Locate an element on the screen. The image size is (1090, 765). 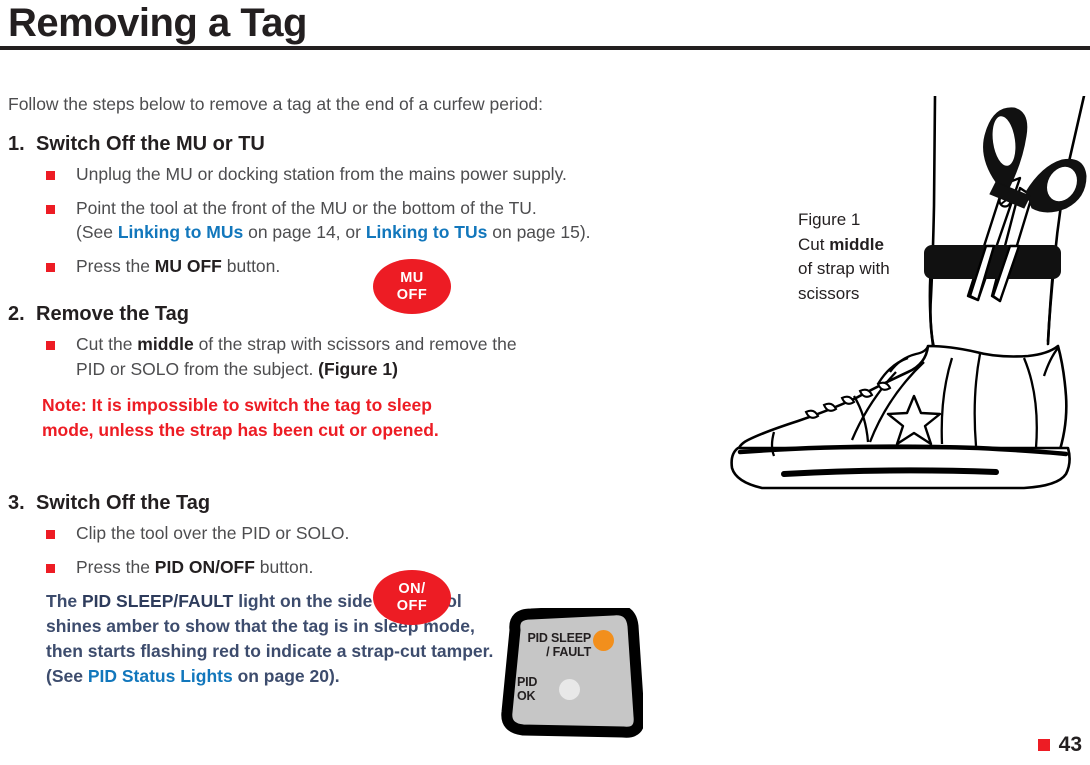
pid-tool-diagram: PID SLEEP / FAULT PID OK is located at coordinates (569, 672).